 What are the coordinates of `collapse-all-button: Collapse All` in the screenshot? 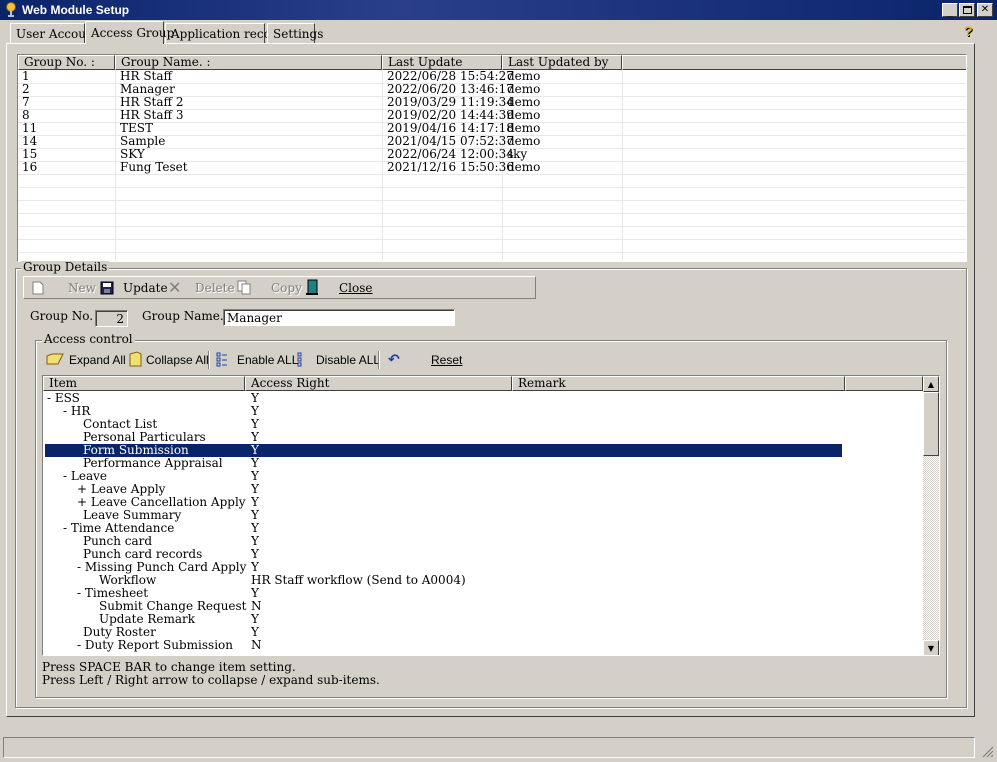 It's located at (177, 360).